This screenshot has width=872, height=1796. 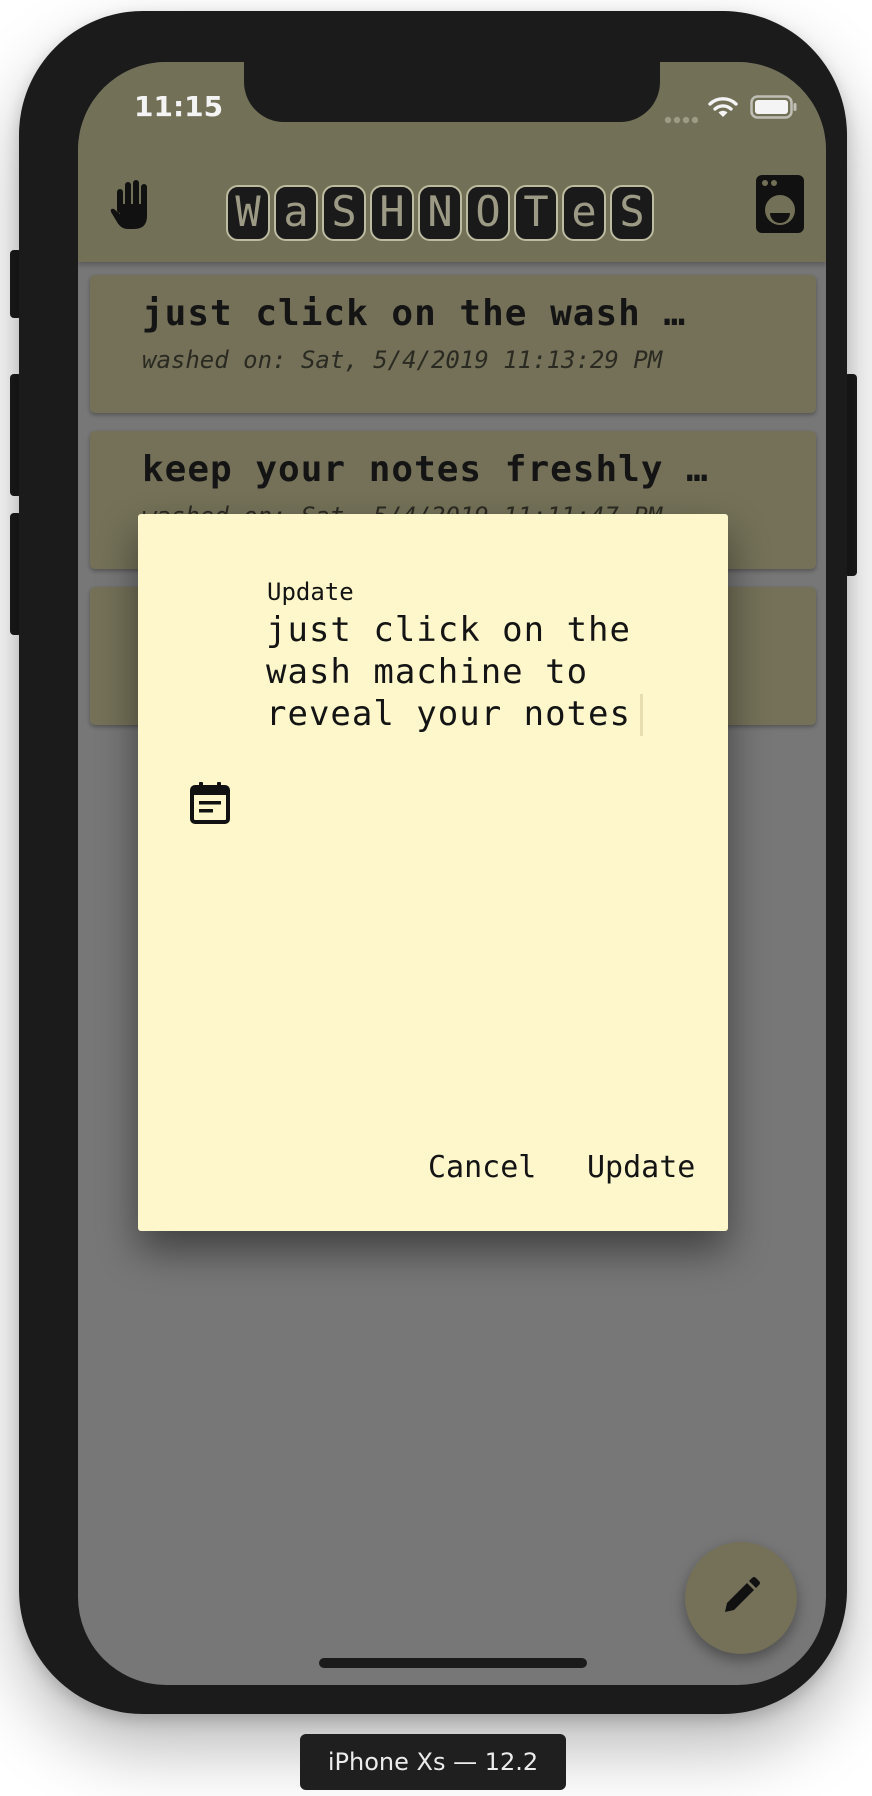 I want to click on logo-tile: a, so click(x=296, y=213).